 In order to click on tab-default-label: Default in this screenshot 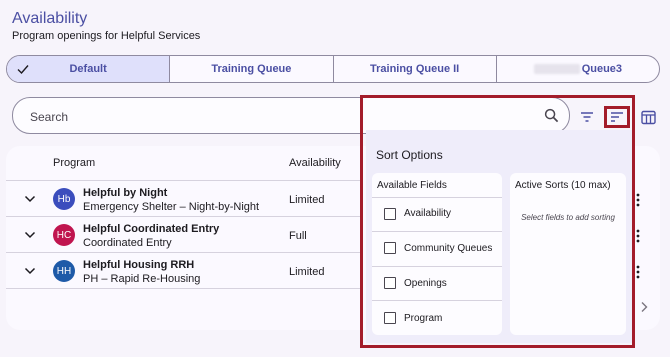, I will do `click(88, 69)`.